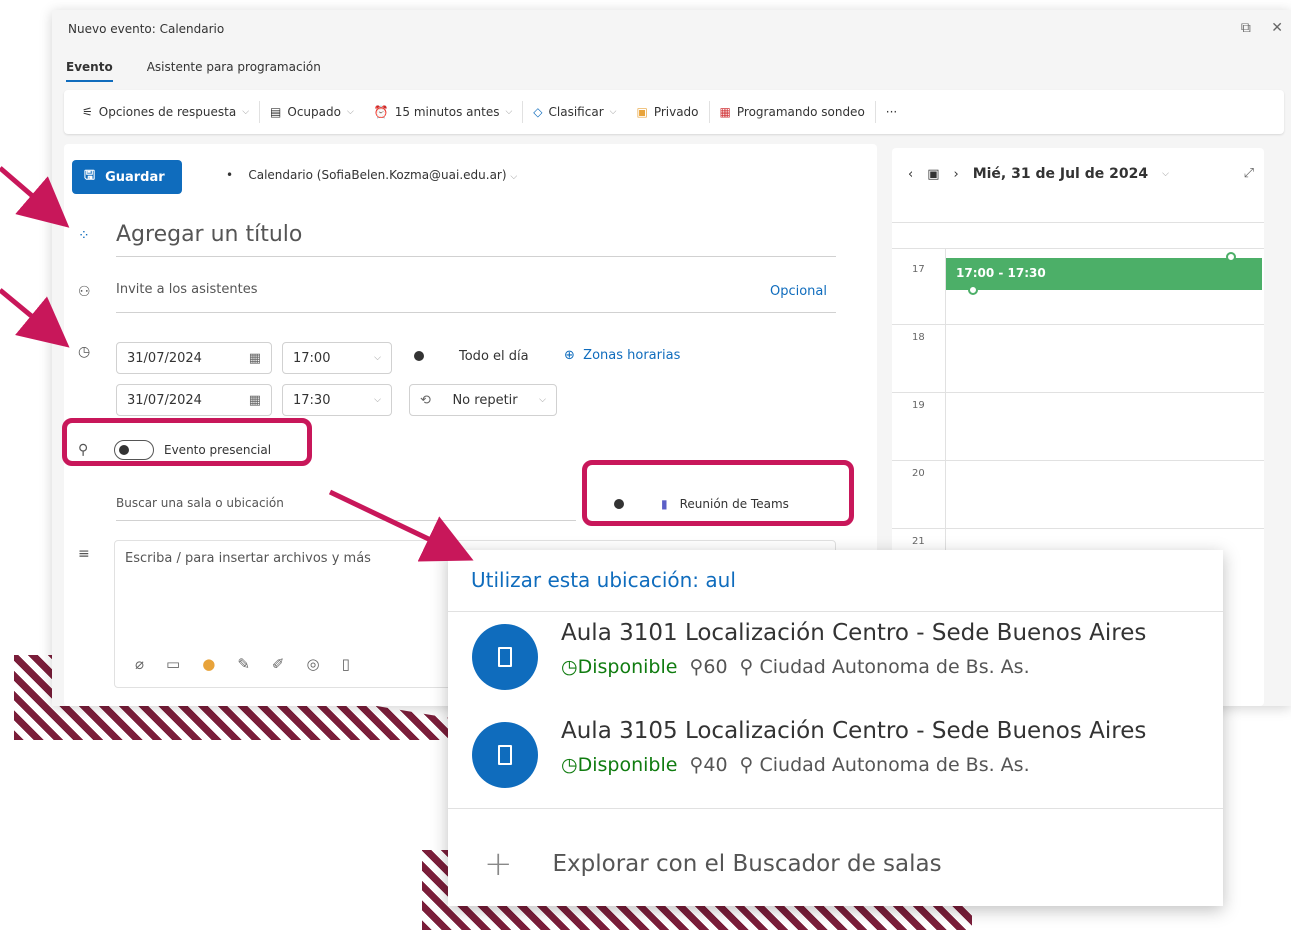 Image resolution: width=1291 pixels, height=930 pixels. What do you see at coordinates (891, 112) in the screenshot?
I see `more-options-button: ···` at bounding box center [891, 112].